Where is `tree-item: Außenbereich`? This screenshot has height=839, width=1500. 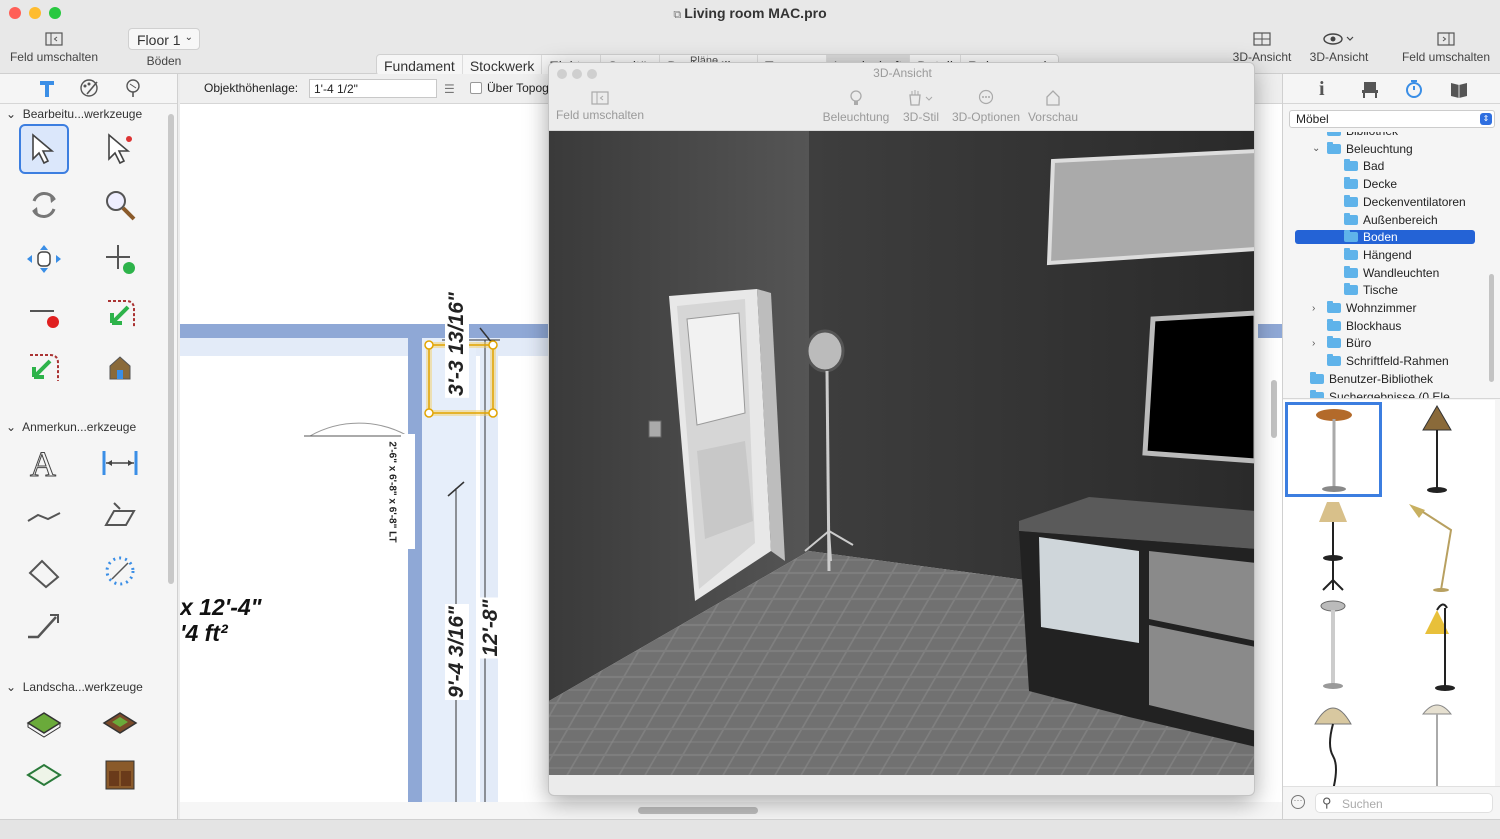
tree-item: Außenbereich is located at coordinates (1383, 219).